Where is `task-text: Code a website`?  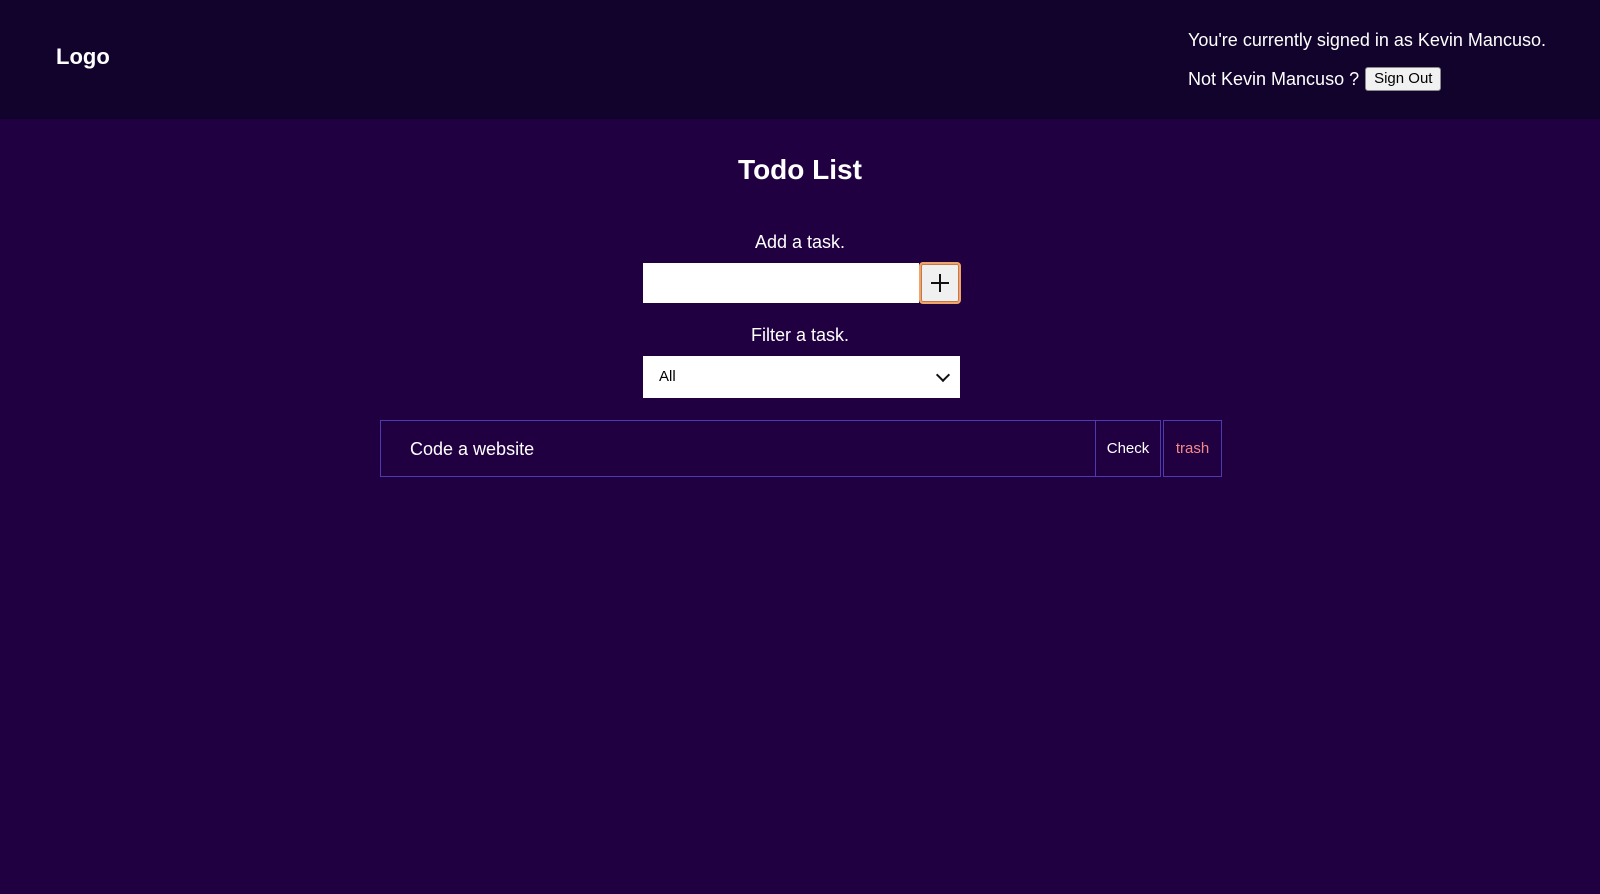
task-text: Code a website is located at coordinates (472, 448).